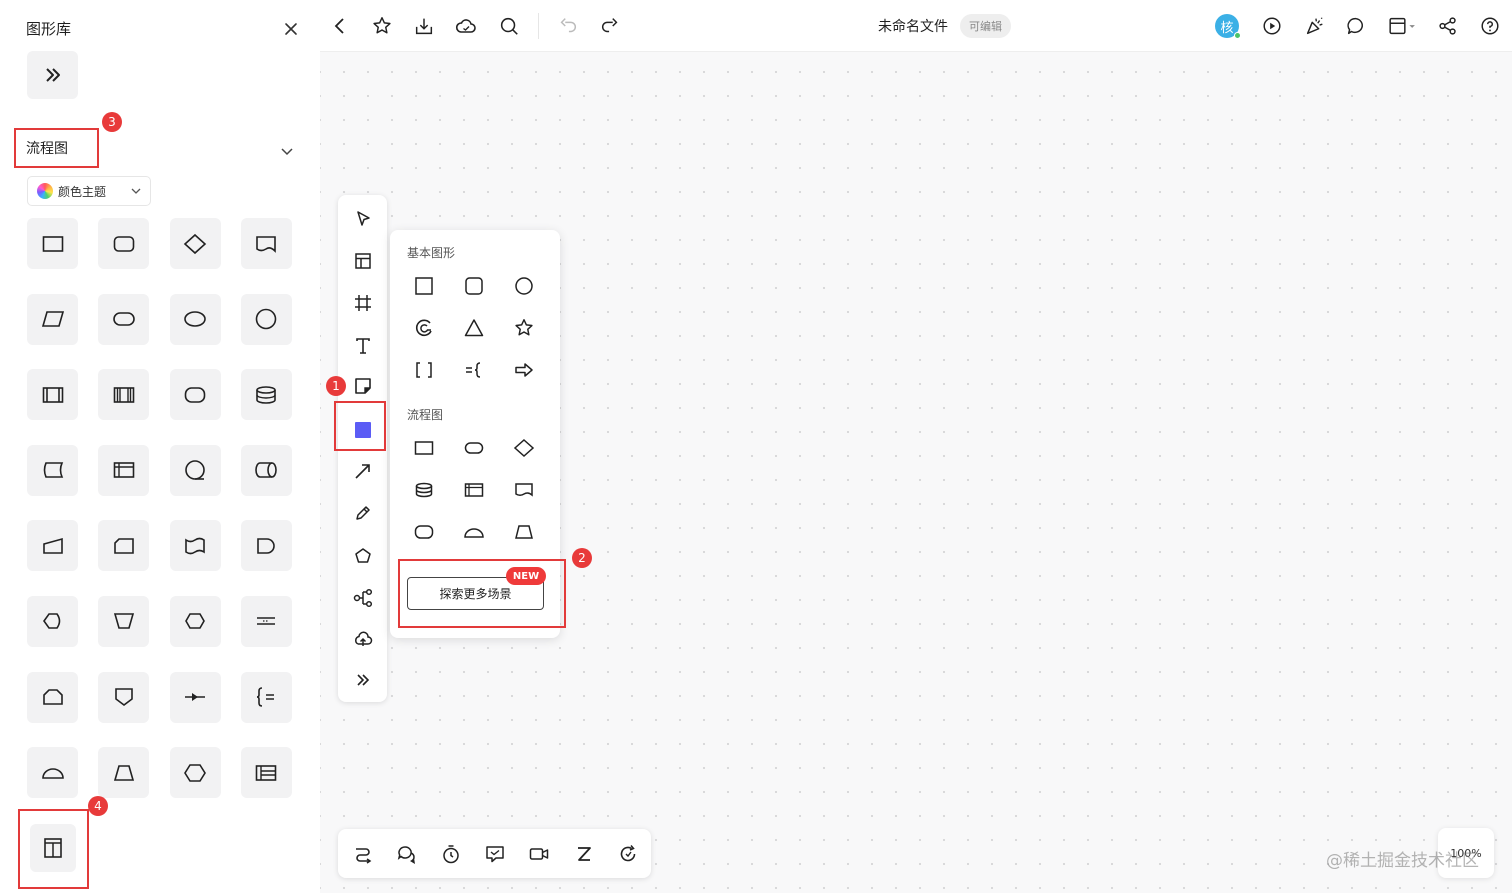 The image size is (1512, 893). Describe the element at coordinates (406, 853) in the screenshot. I see `comments-icon` at that location.